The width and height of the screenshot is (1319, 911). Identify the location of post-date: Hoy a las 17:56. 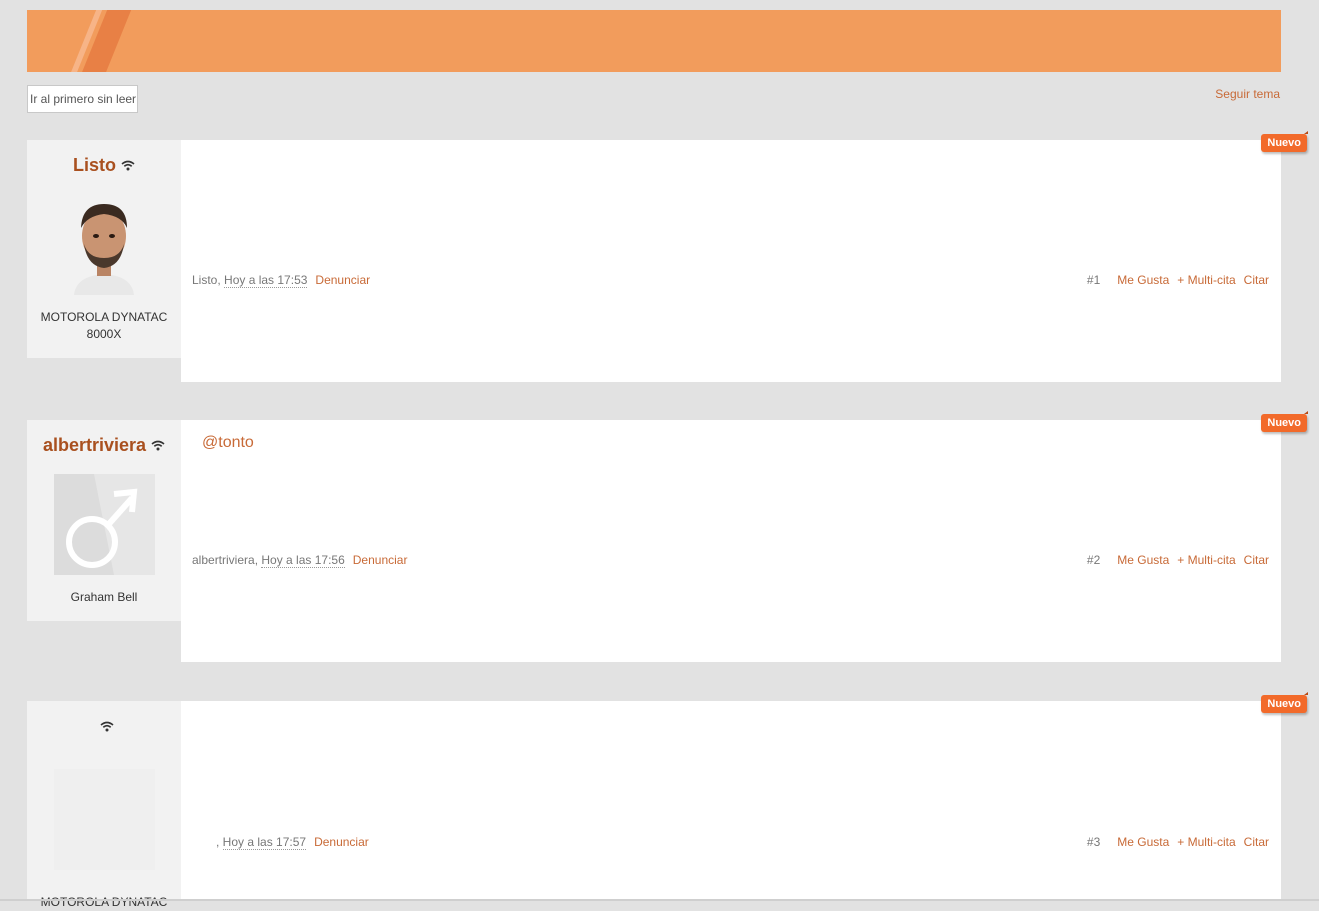
(303, 560).